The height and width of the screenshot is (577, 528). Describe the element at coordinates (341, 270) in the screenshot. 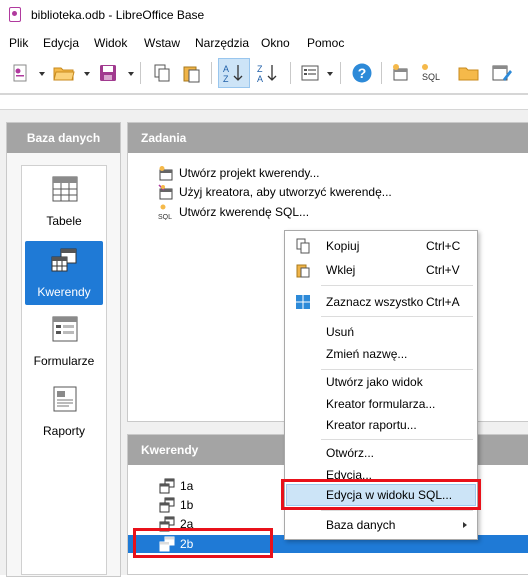

I see `menu-item-label: Wklej` at that location.